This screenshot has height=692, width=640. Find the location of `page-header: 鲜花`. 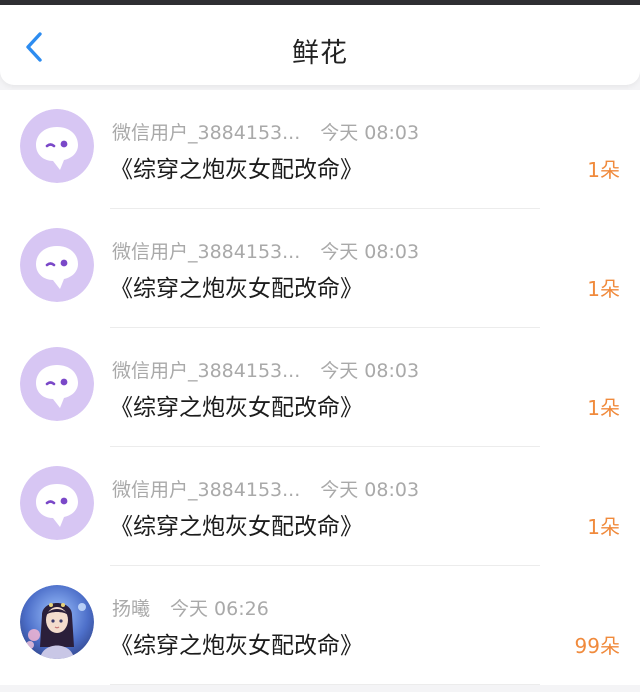

page-header: 鲜花 is located at coordinates (320, 45).